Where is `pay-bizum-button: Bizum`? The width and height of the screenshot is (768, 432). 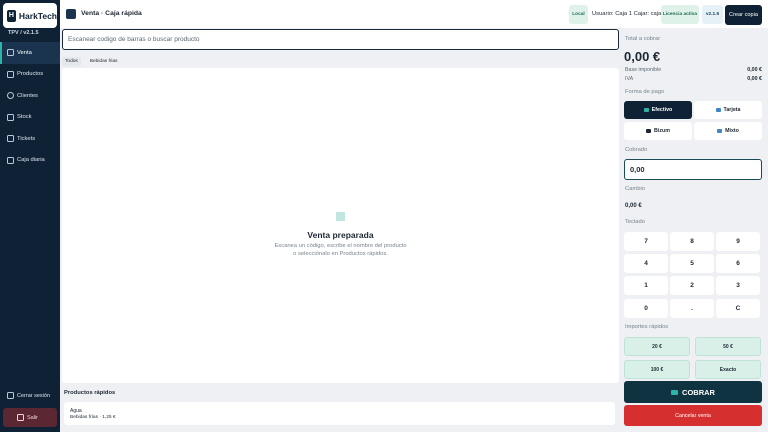 pay-bizum-button: Bizum is located at coordinates (658, 131).